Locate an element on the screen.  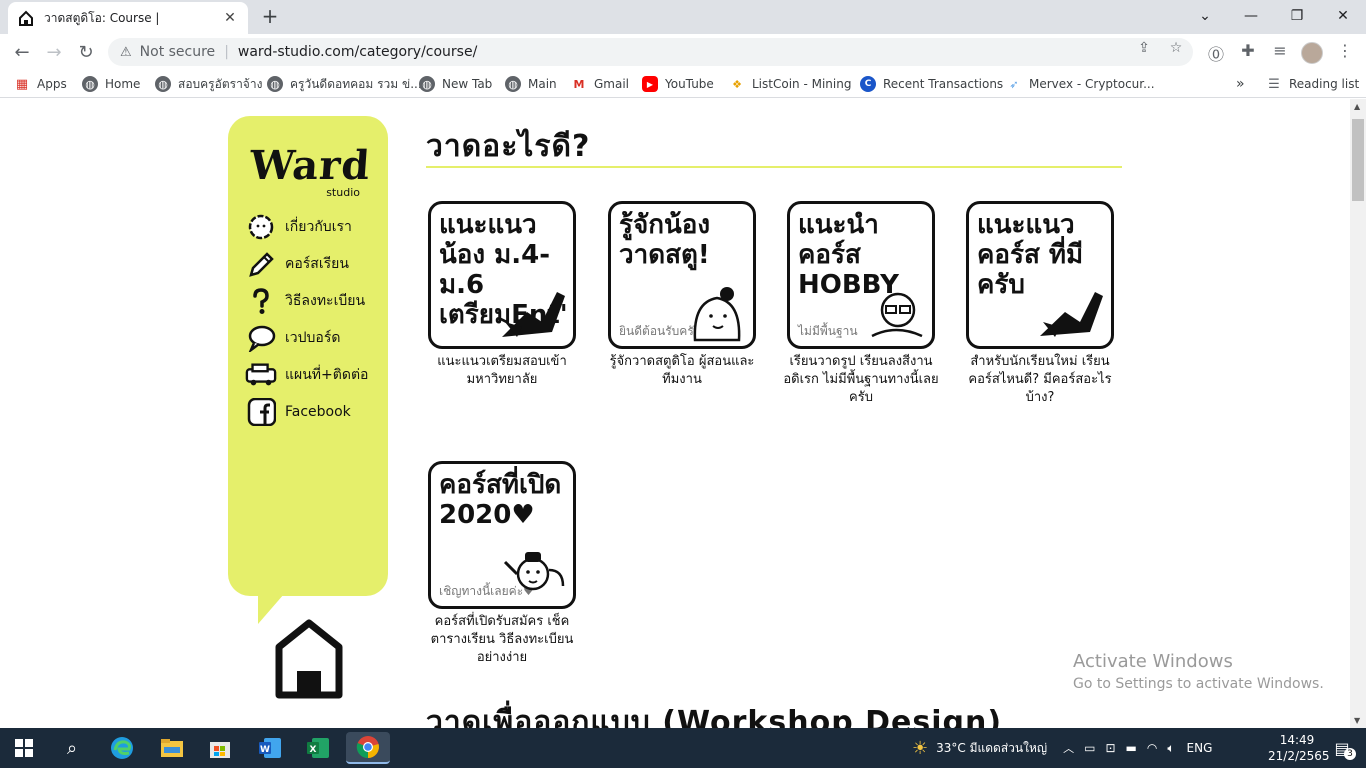
search-icon: ⌕ is located at coordinates (72, 748).